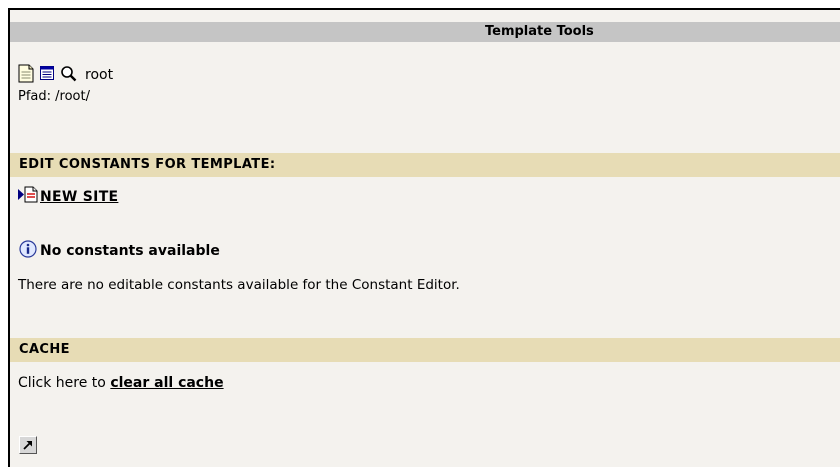 This screenshot has height=467, width=840. Describe the element at coordinates (47, 75) in the screenshot. I see `list-view-icon` at that location.